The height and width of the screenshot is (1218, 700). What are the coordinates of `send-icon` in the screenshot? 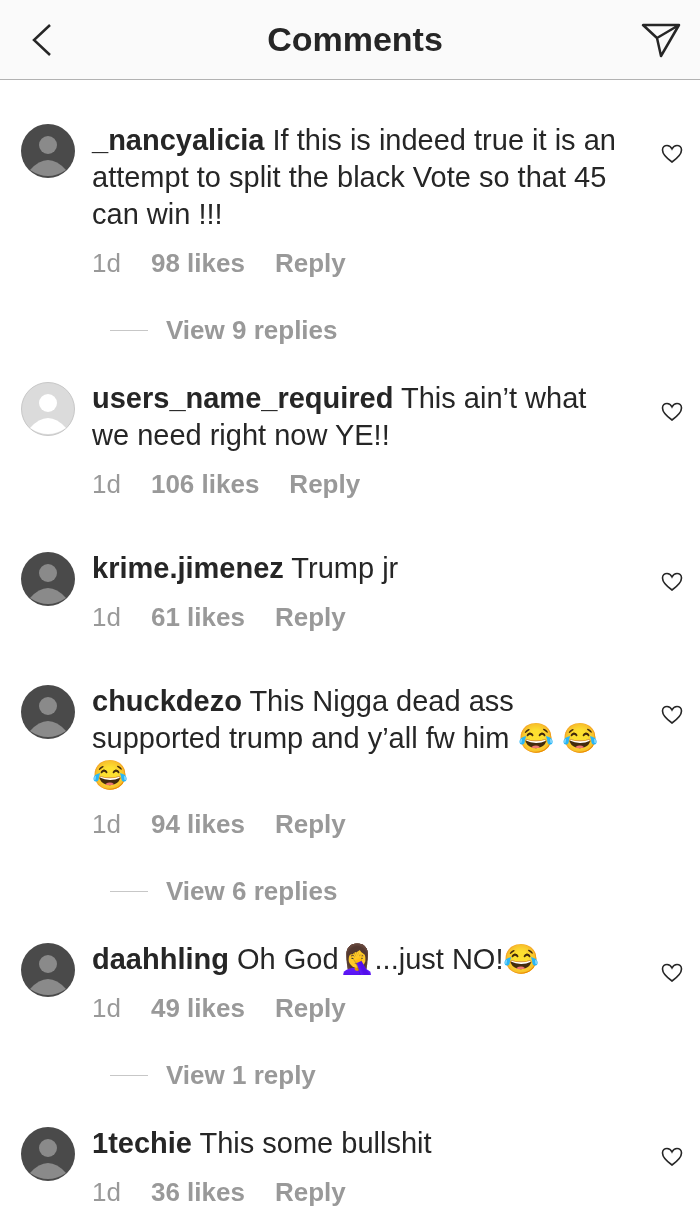 It's located at (661, 39).